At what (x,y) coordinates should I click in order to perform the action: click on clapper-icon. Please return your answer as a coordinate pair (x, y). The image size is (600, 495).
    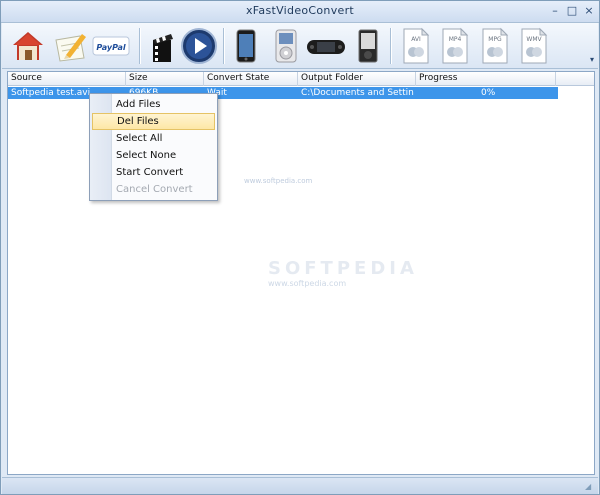
    Looking at the image, I should click on (163, 48).